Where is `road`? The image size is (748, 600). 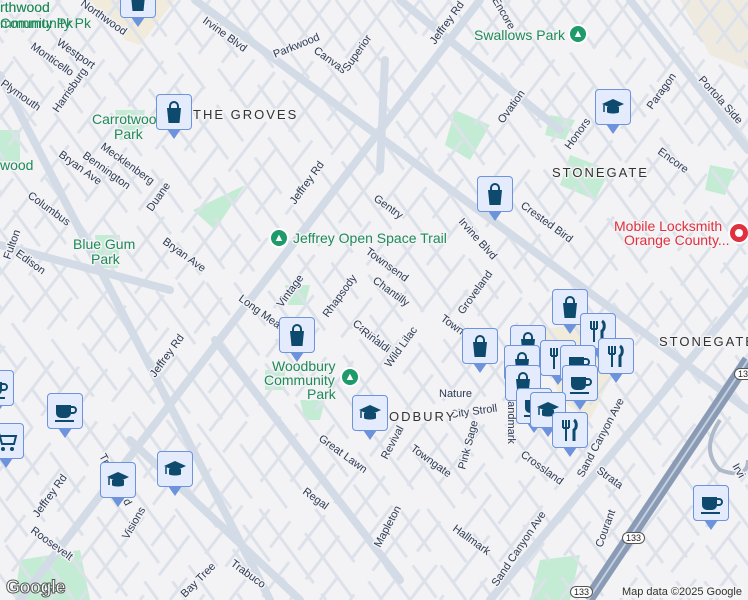
road is located at coordinates (382, 115).